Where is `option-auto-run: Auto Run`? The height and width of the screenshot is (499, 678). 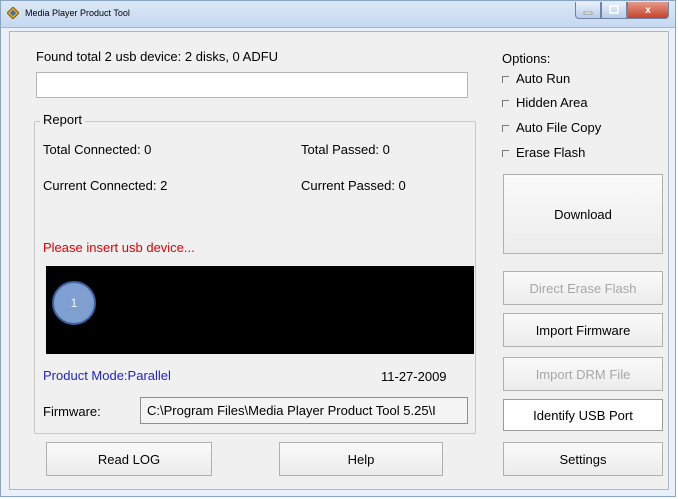
option-auto-run: Auto Run is located at coordinates (536, 78).